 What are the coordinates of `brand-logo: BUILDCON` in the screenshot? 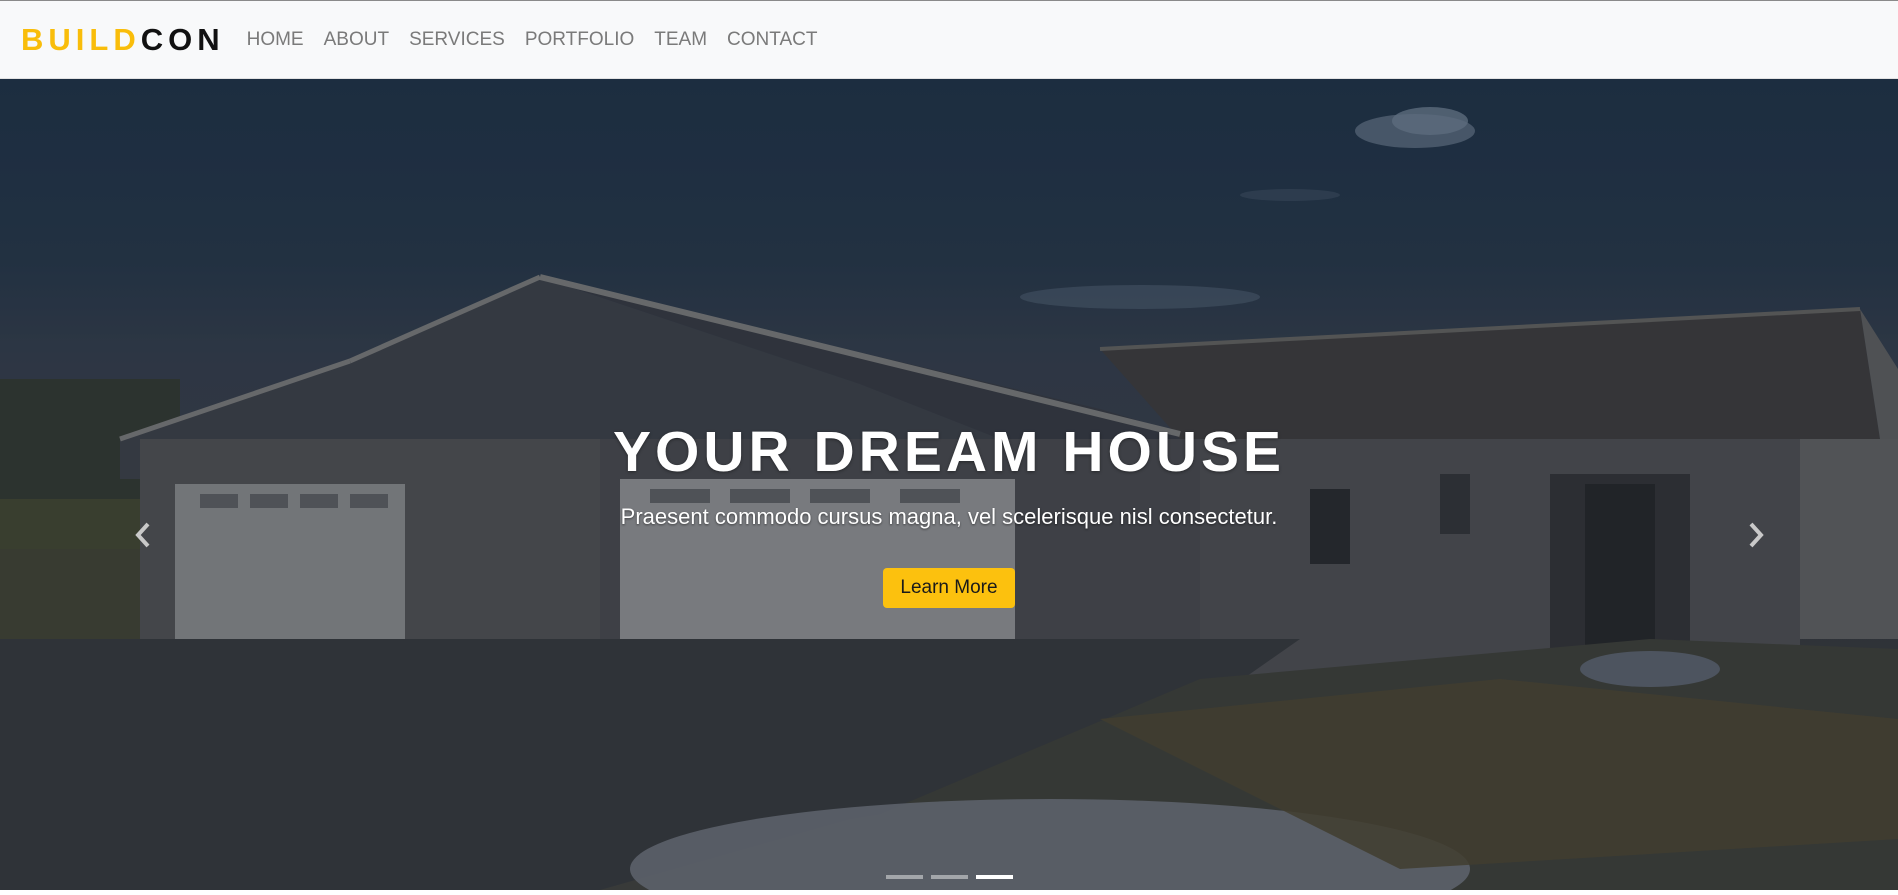 It's located at (123, 40).